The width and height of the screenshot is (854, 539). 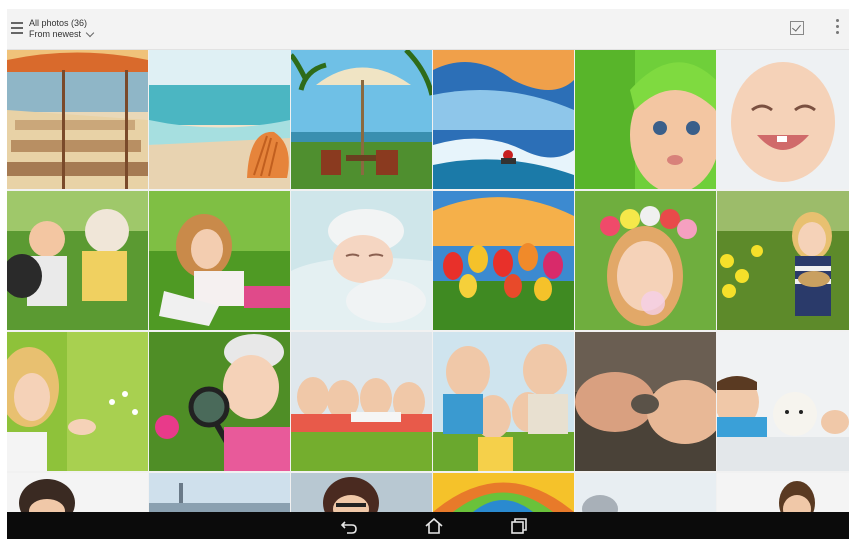 I want to click on photo-kids-with-dog, so click(x=77, y=260).